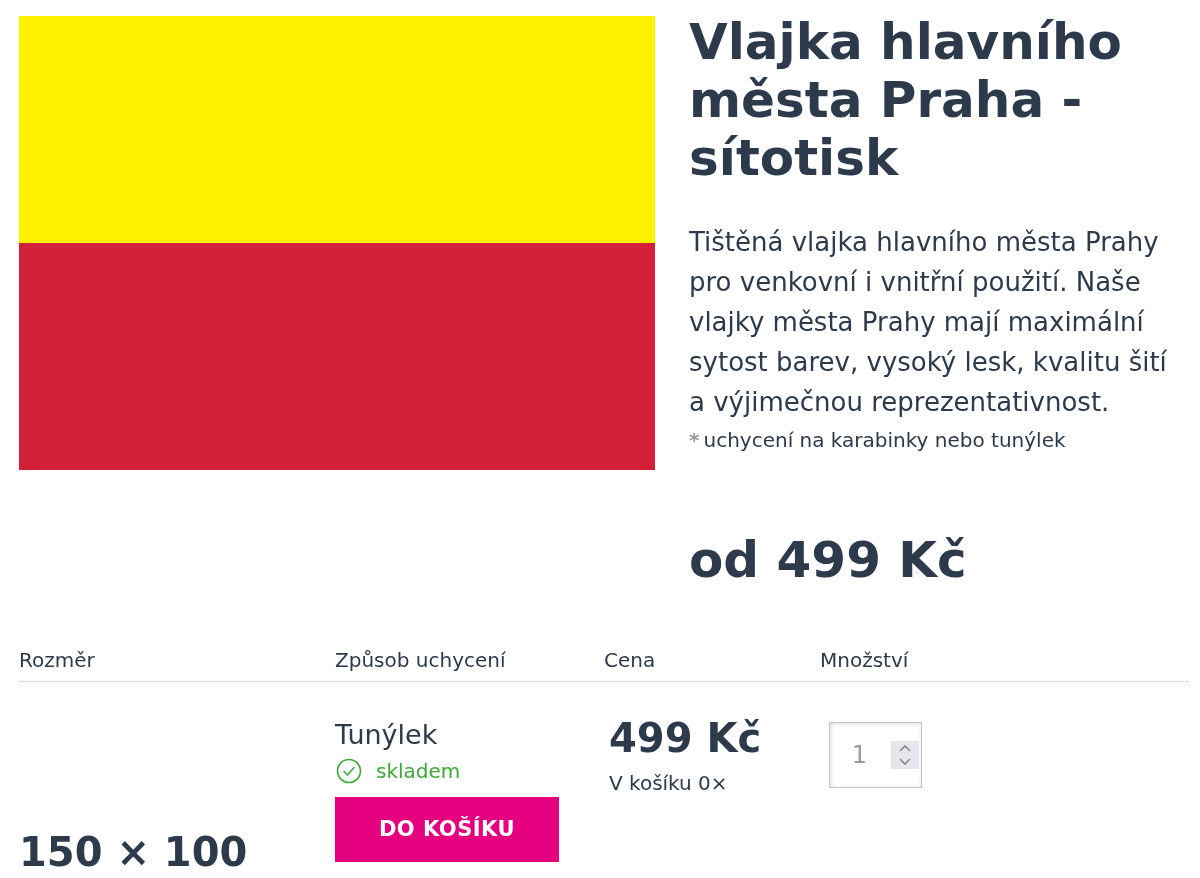 This screenshot has height=878, width=1200. Describe the element at coordinates (685, 738) in the screenshot. I see `variant-price: 499 Kč` at that location.